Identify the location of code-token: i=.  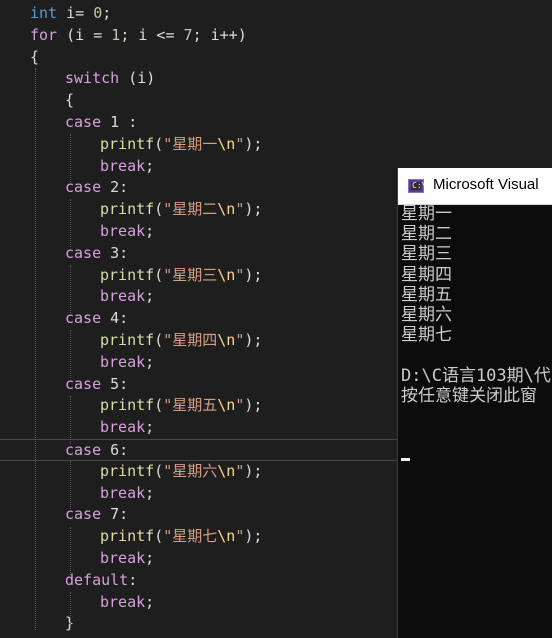
(75, 13).